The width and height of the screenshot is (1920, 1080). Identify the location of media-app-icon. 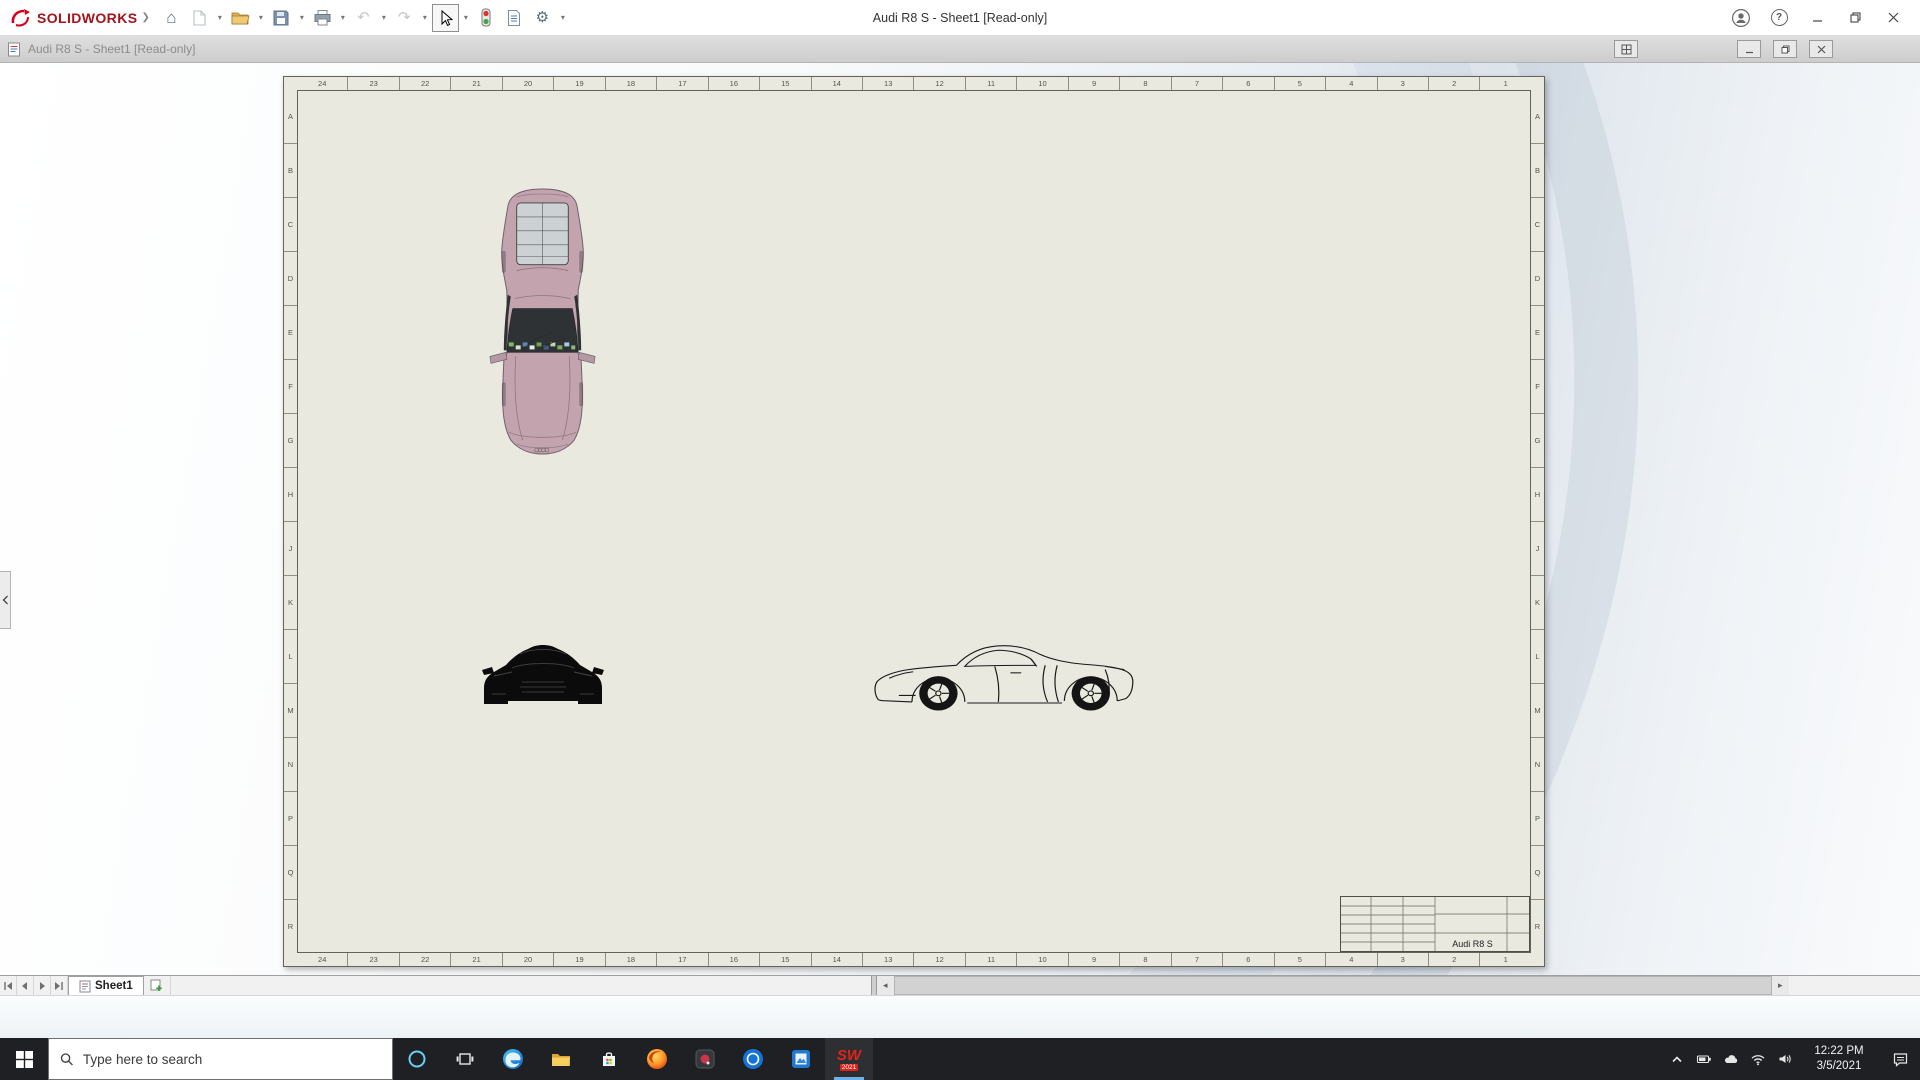
(705, 1059).